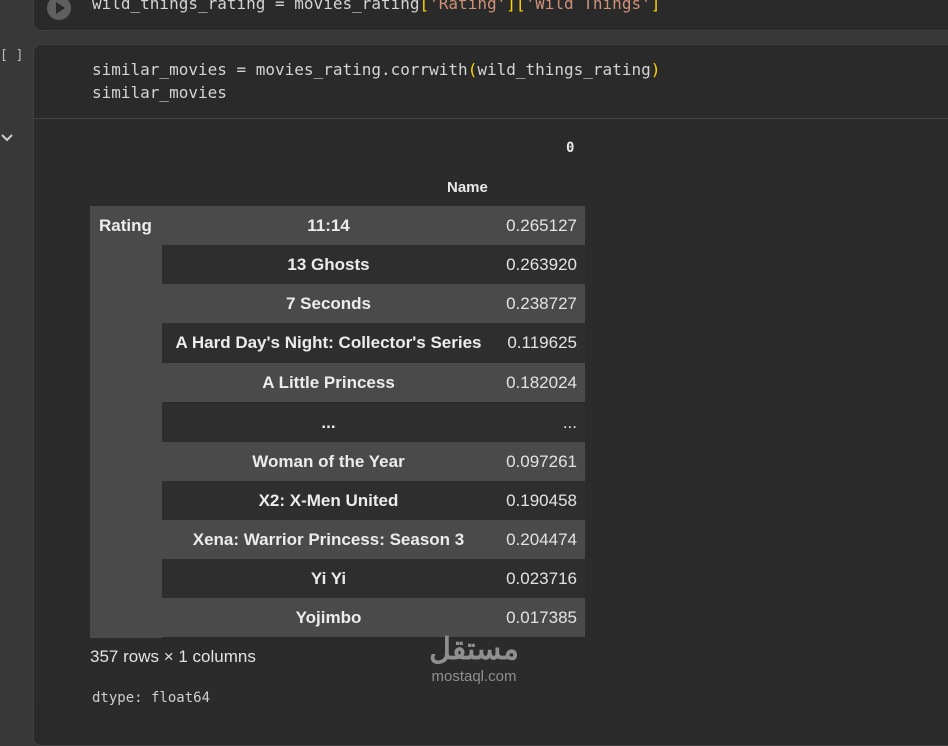 The width and height of the screenshot is (948, 746). Describe the element at coordinates (542, 342) in the screenshot. I see `row-value: 0.119625` at that location.